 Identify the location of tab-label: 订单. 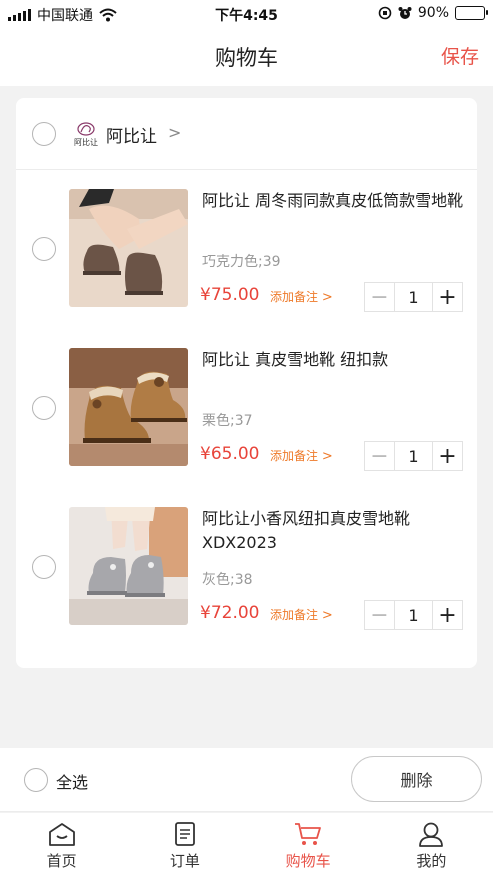
(184, 861).